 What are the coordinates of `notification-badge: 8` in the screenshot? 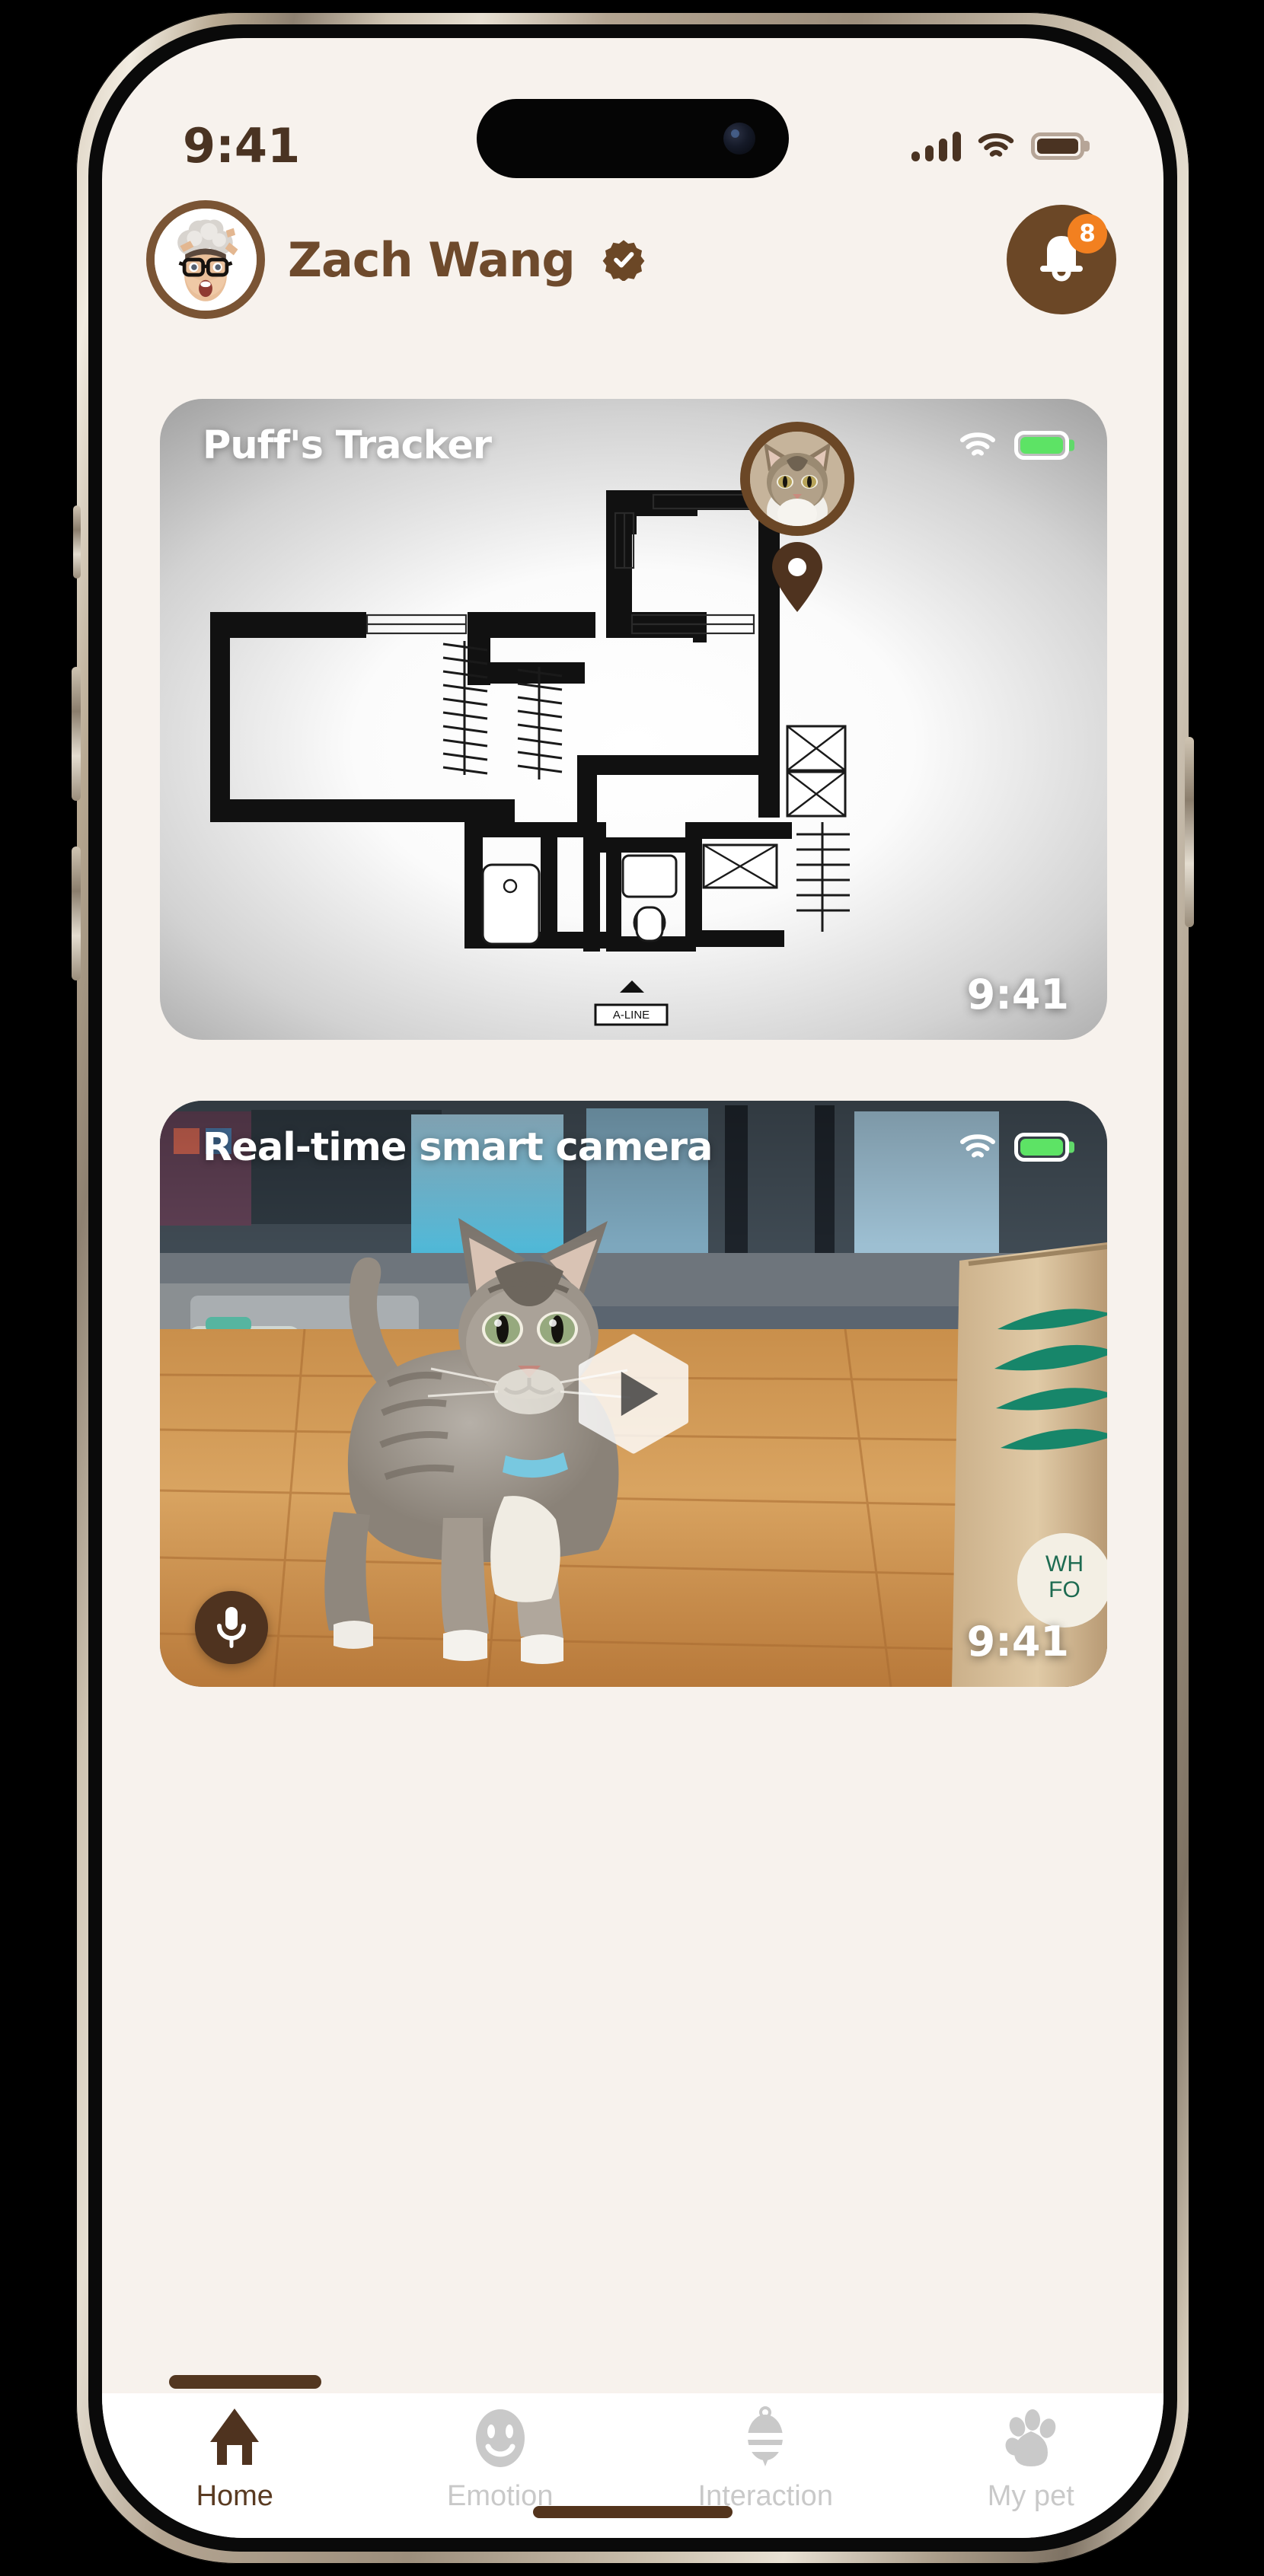 It's located at (1087, 233).